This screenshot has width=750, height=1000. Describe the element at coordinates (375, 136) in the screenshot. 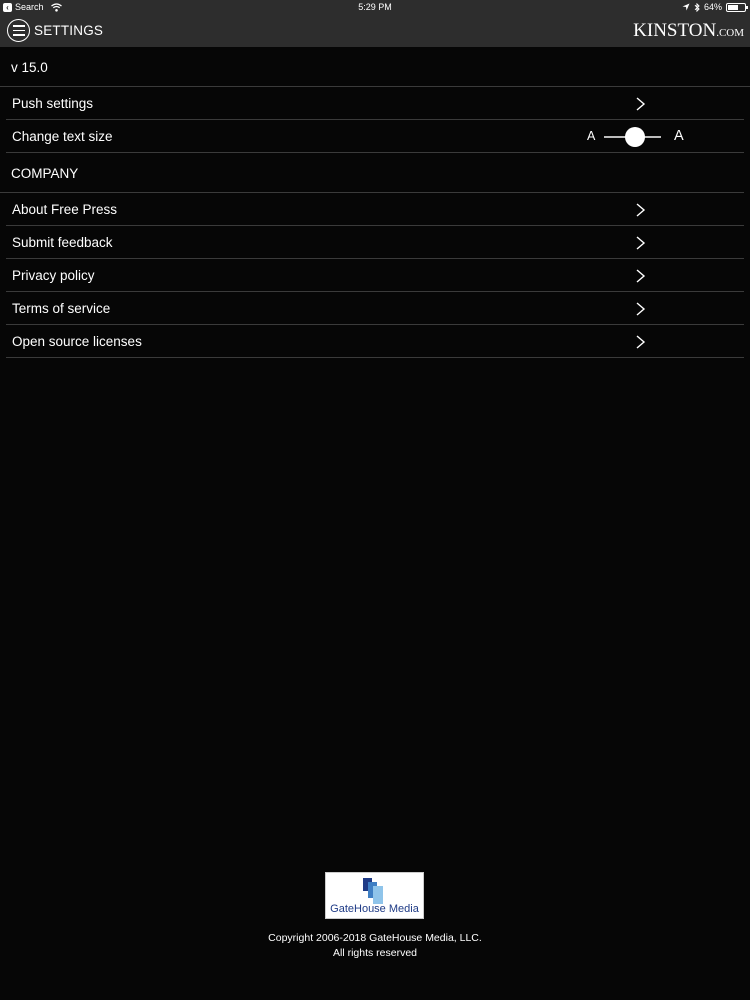

I see `text-size-row: Change text size A A` at that location.